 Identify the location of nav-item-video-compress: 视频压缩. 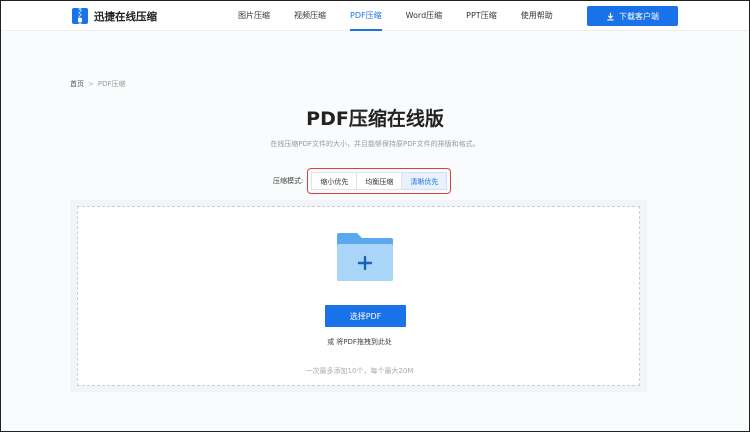
(310, 16).